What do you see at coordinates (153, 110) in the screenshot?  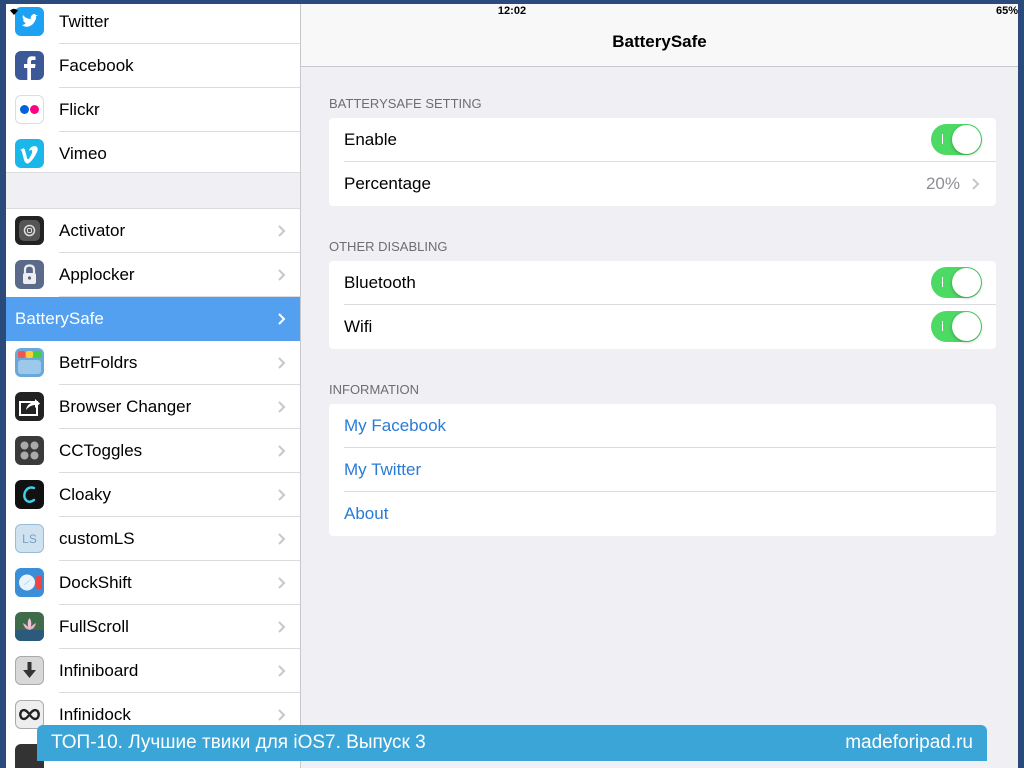 I see `sidebar-item-flickr: Flickr` at bounding box center [153, 110].